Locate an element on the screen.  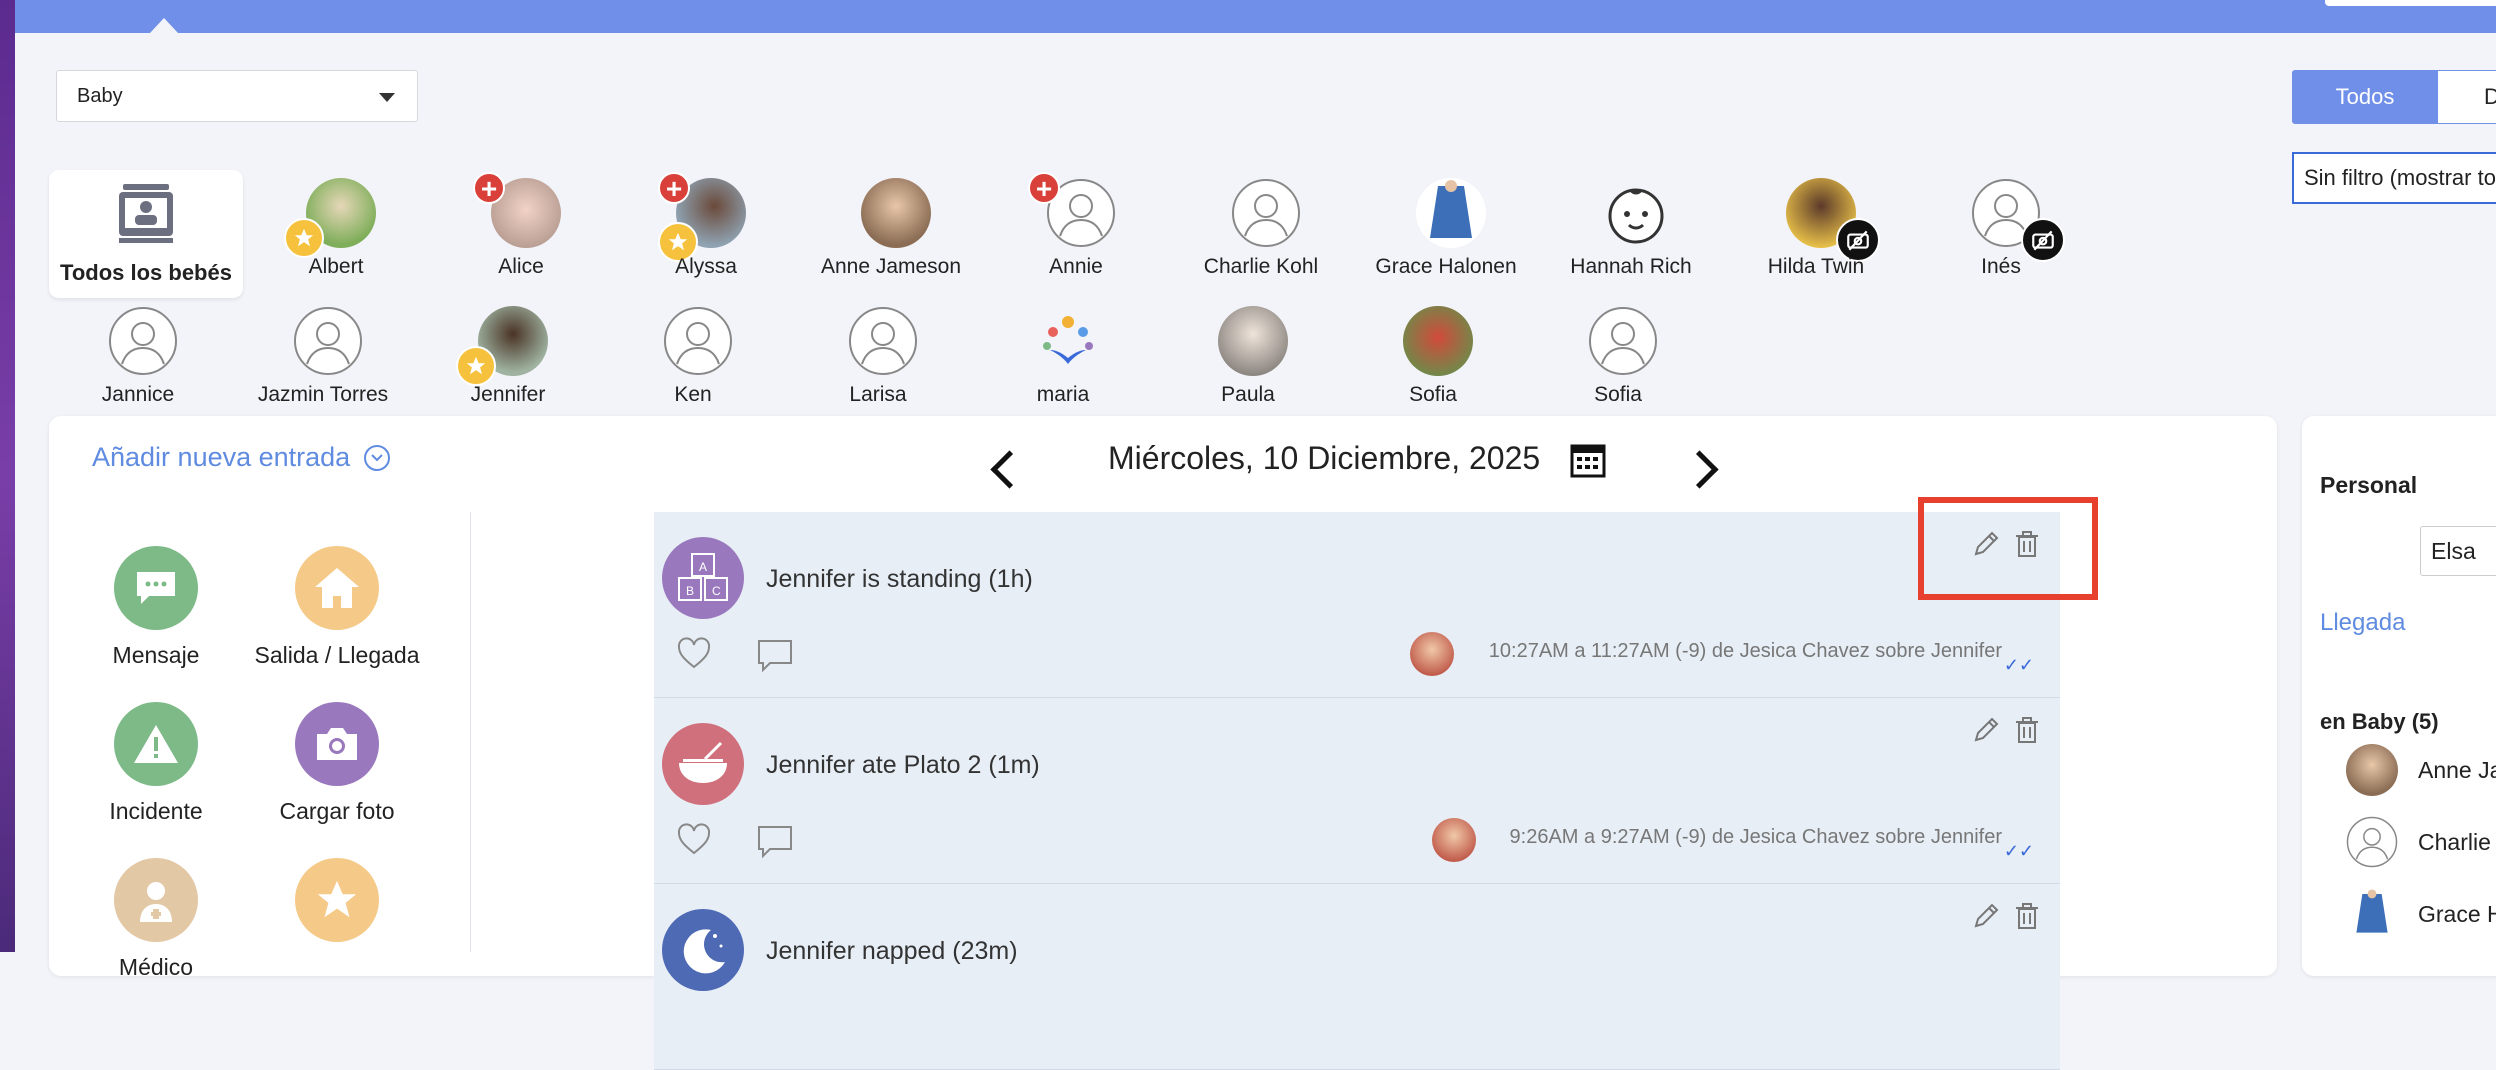
top-nav-bar is located at coordinates (1255, 16).